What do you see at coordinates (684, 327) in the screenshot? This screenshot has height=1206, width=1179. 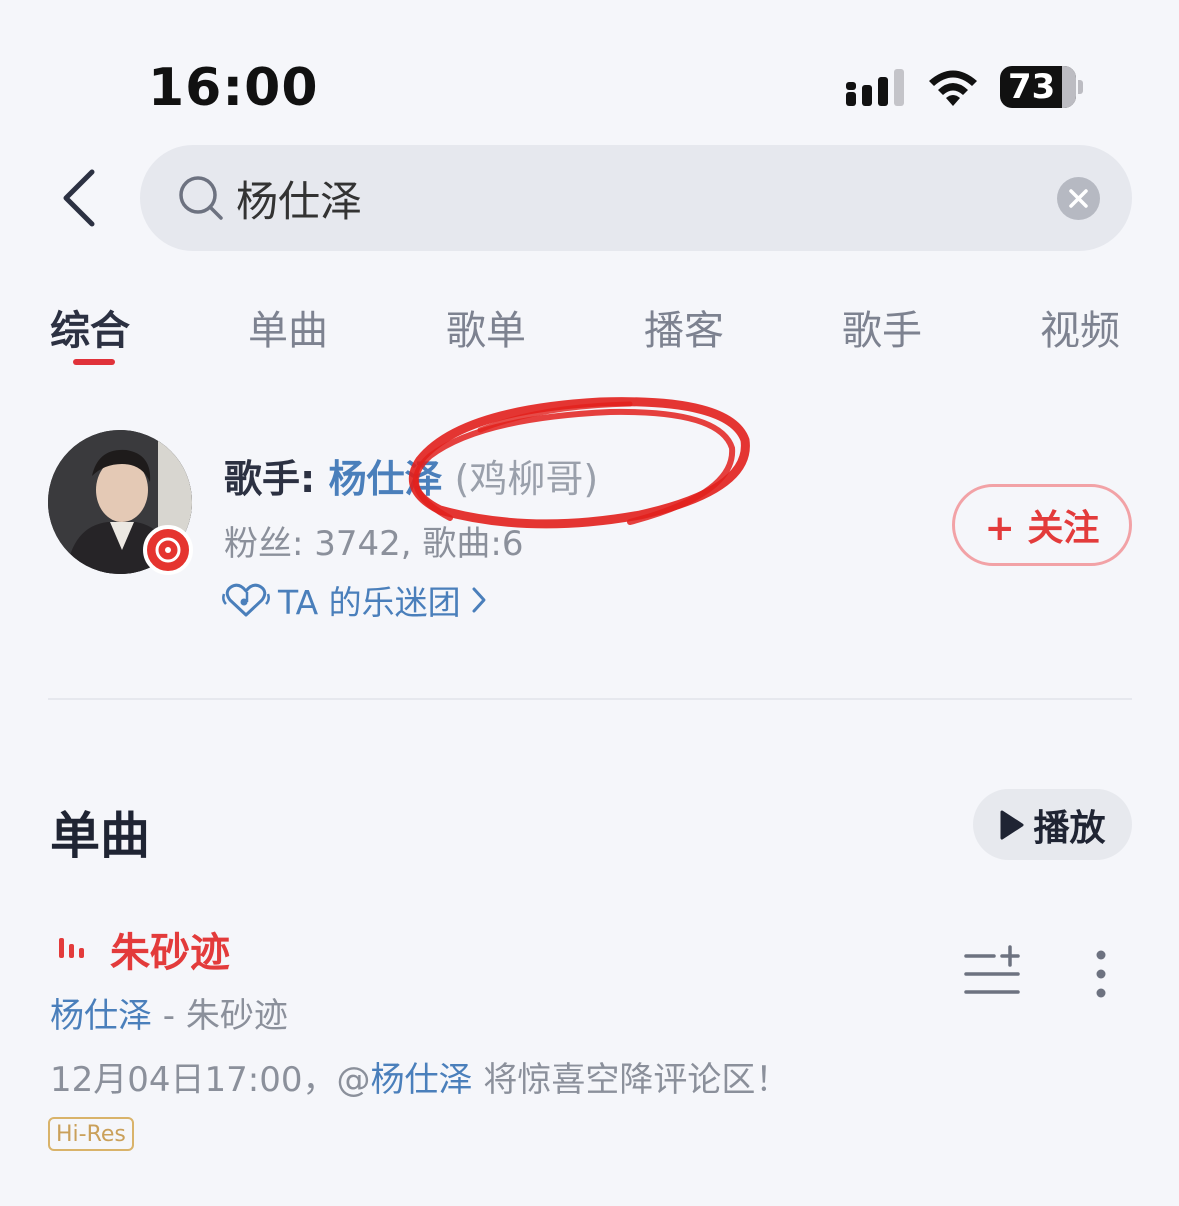 I see `tab-podcasts: 播客` at bounding box center [684, 327].